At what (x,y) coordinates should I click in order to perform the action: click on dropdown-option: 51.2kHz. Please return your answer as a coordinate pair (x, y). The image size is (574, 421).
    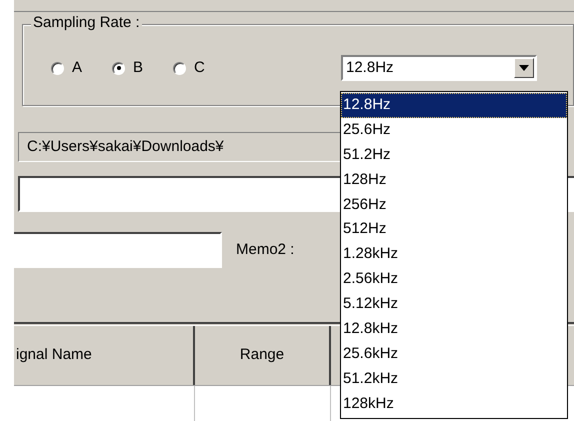
    Looking at the image, I should click on (454, 379).